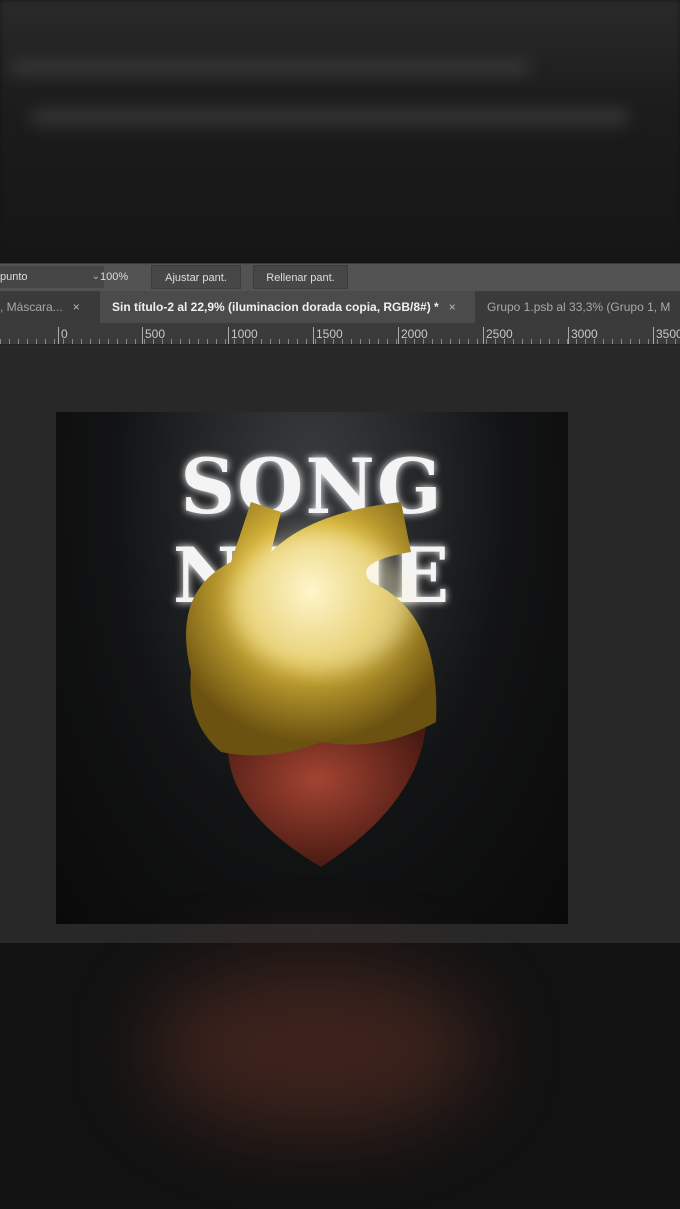 Image resolution: width=680 pixels, height=1209 pixels. What do you see at coordinates (95, 276) in the screenshot?
I see `chevron-down-icon: ⌄` at bounding box center [95, 276].